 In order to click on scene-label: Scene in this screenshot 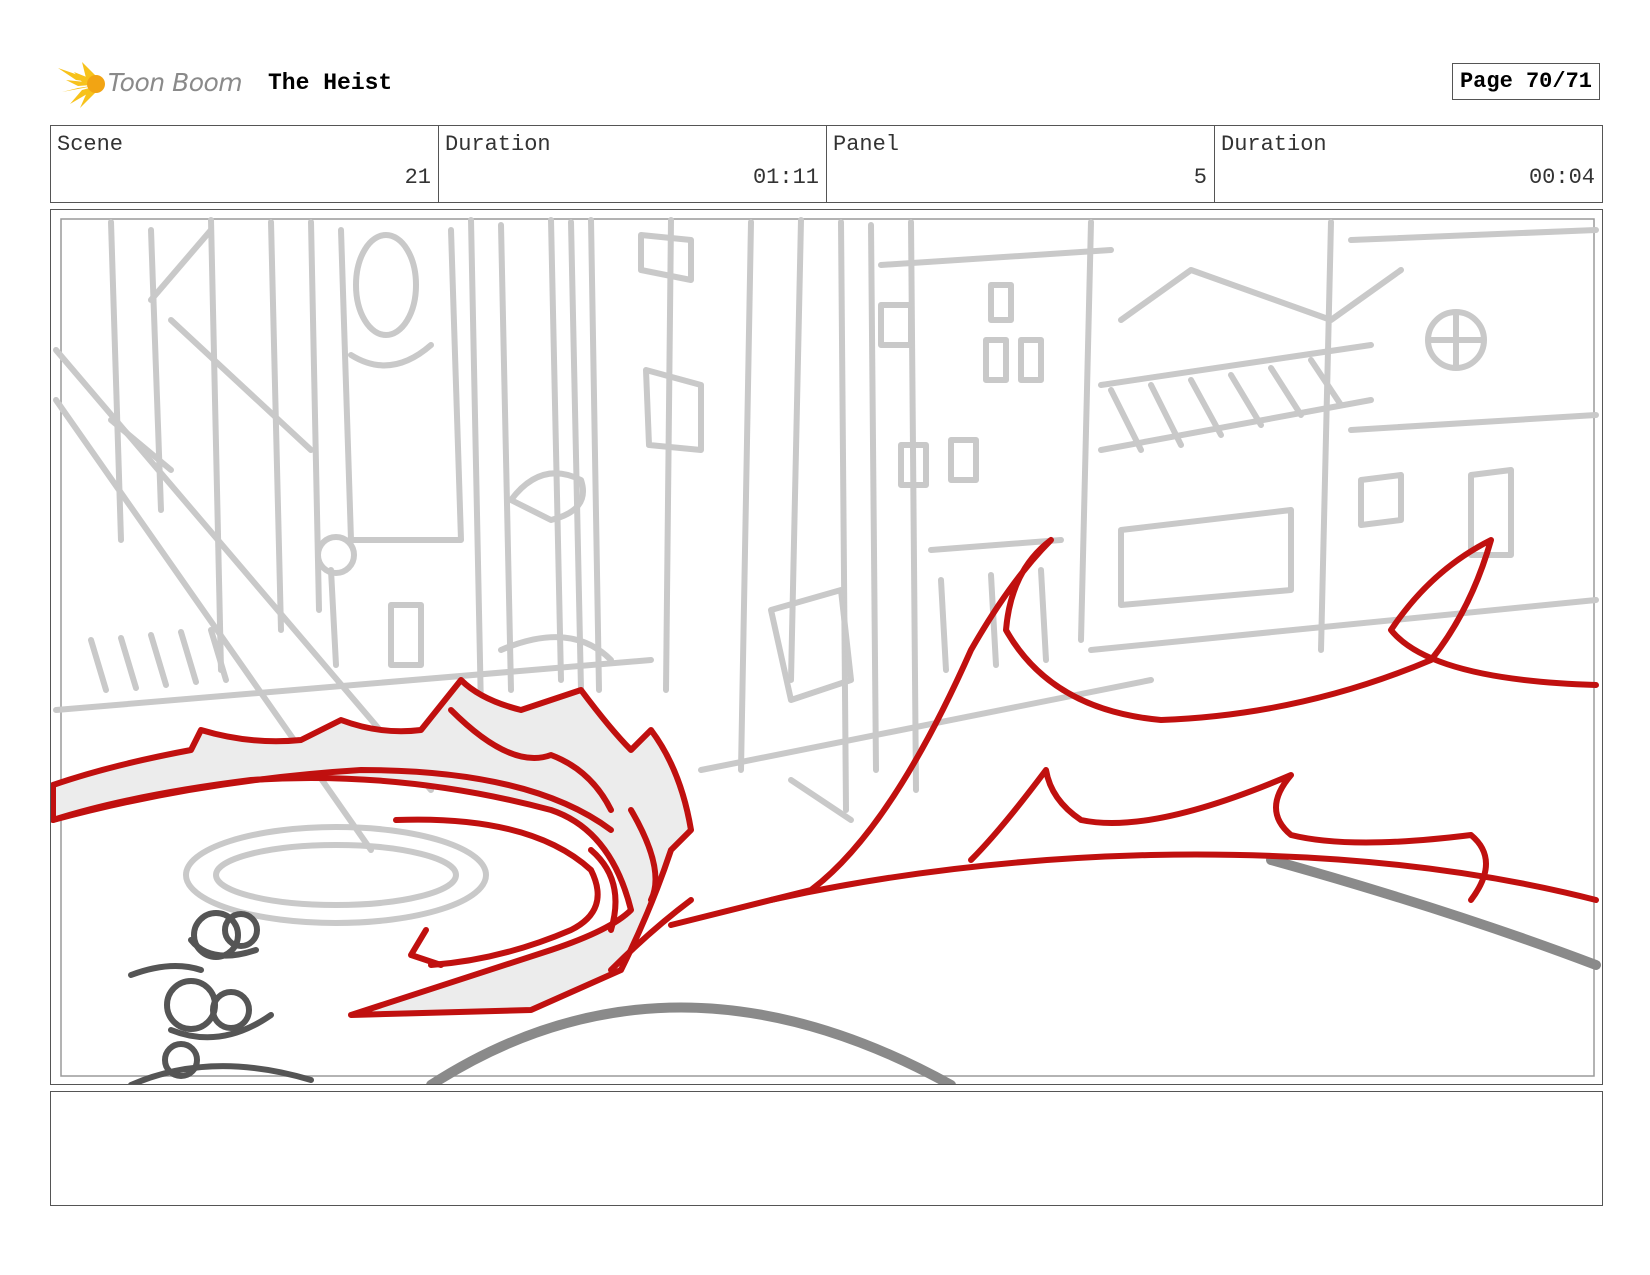, I will do `click(90, 144)`.